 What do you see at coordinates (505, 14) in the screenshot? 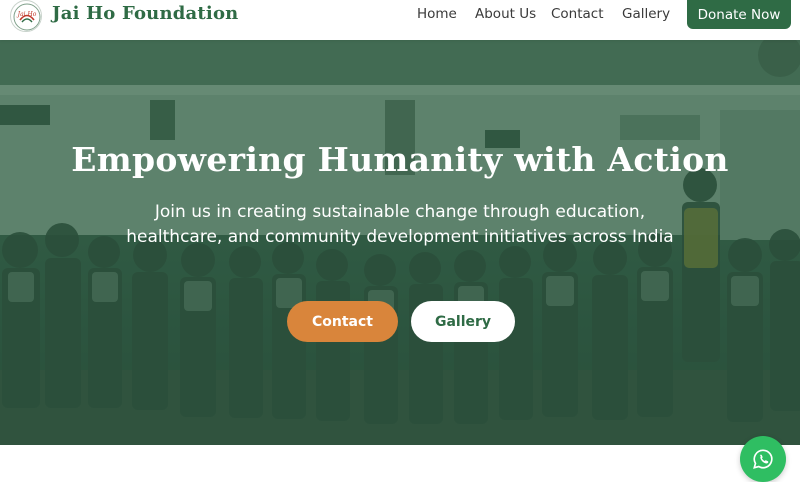
I see `nav-about-us: About Us` at bounding box center [505, 14].